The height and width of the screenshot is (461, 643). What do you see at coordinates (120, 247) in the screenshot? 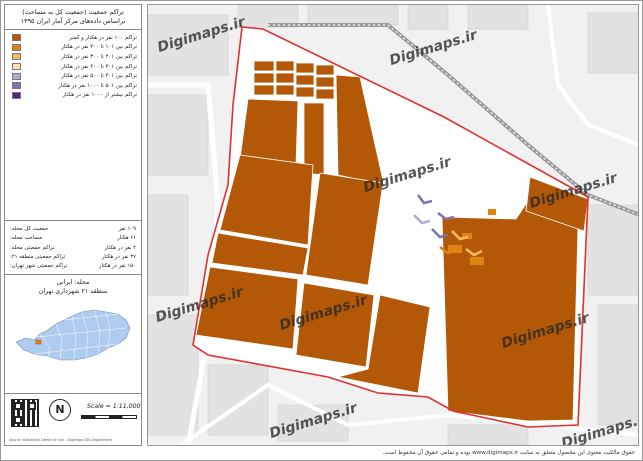
I see `stat-value: ۲ نفر در هکتار` at bounding box center [120, 247].